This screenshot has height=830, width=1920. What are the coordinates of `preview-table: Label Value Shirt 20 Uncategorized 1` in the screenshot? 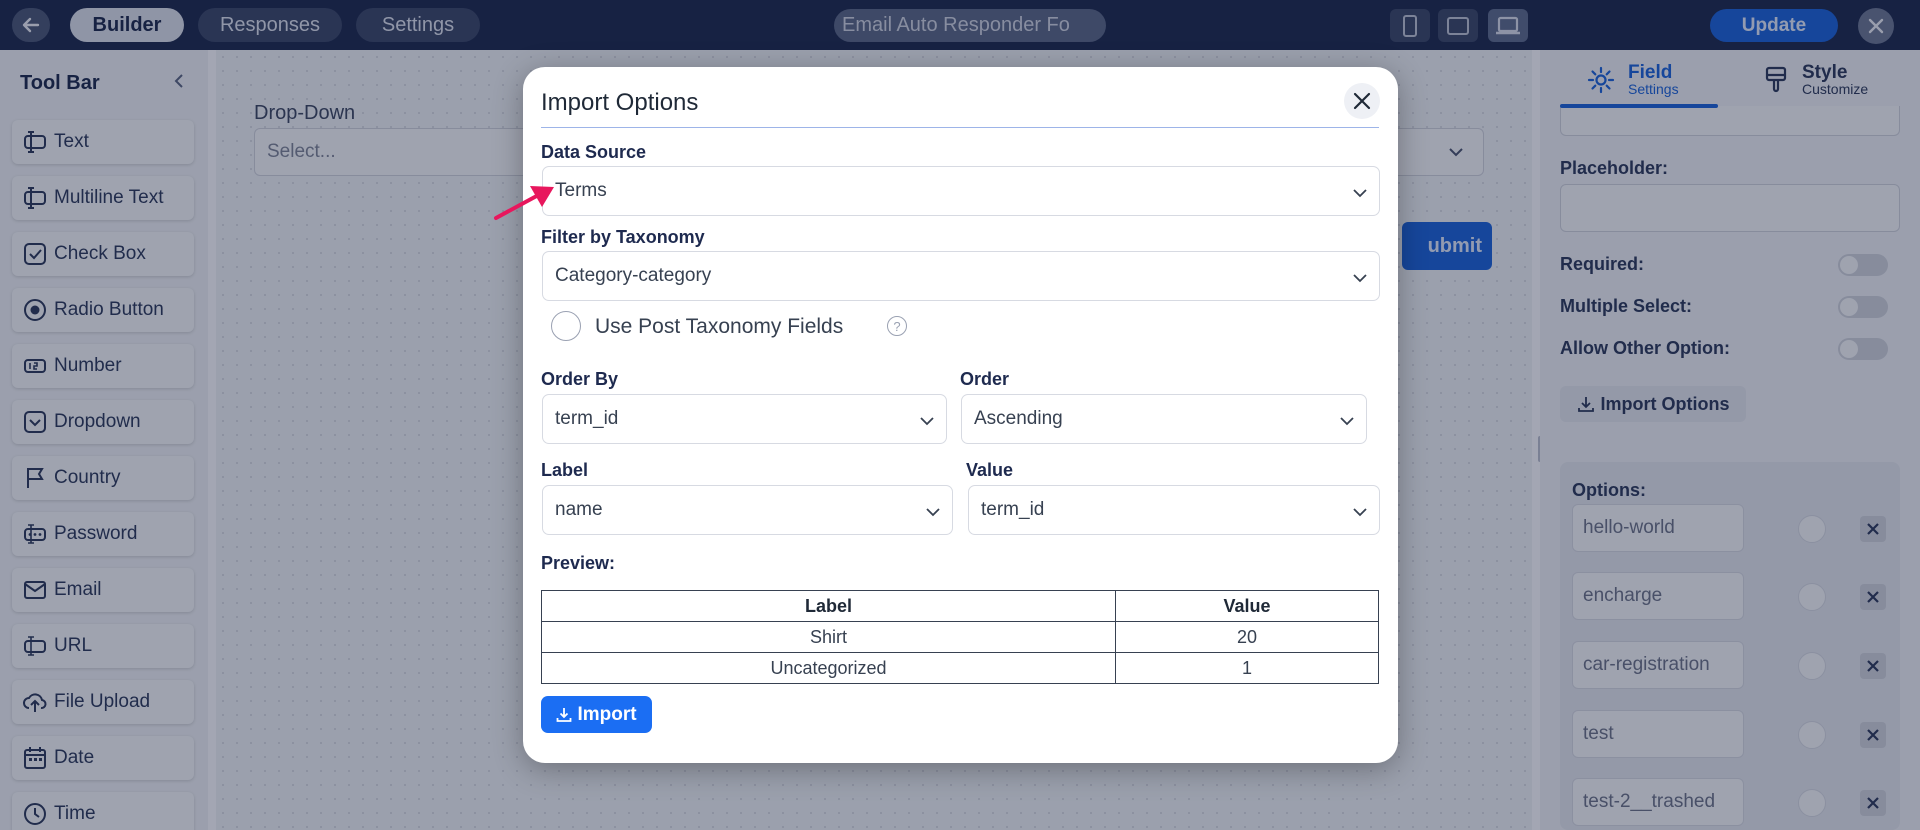 It's located at (960, 637).